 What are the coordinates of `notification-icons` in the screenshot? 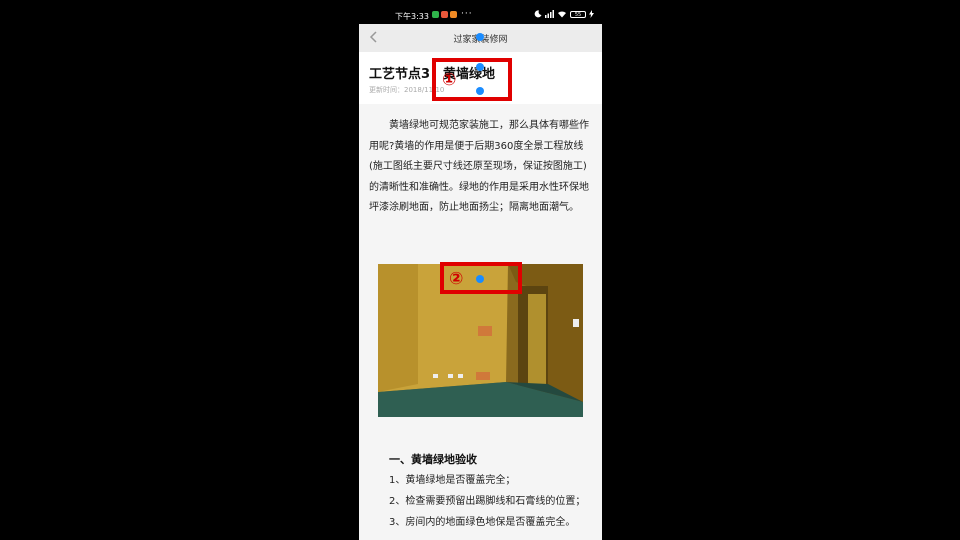 It's located at (444, 14).